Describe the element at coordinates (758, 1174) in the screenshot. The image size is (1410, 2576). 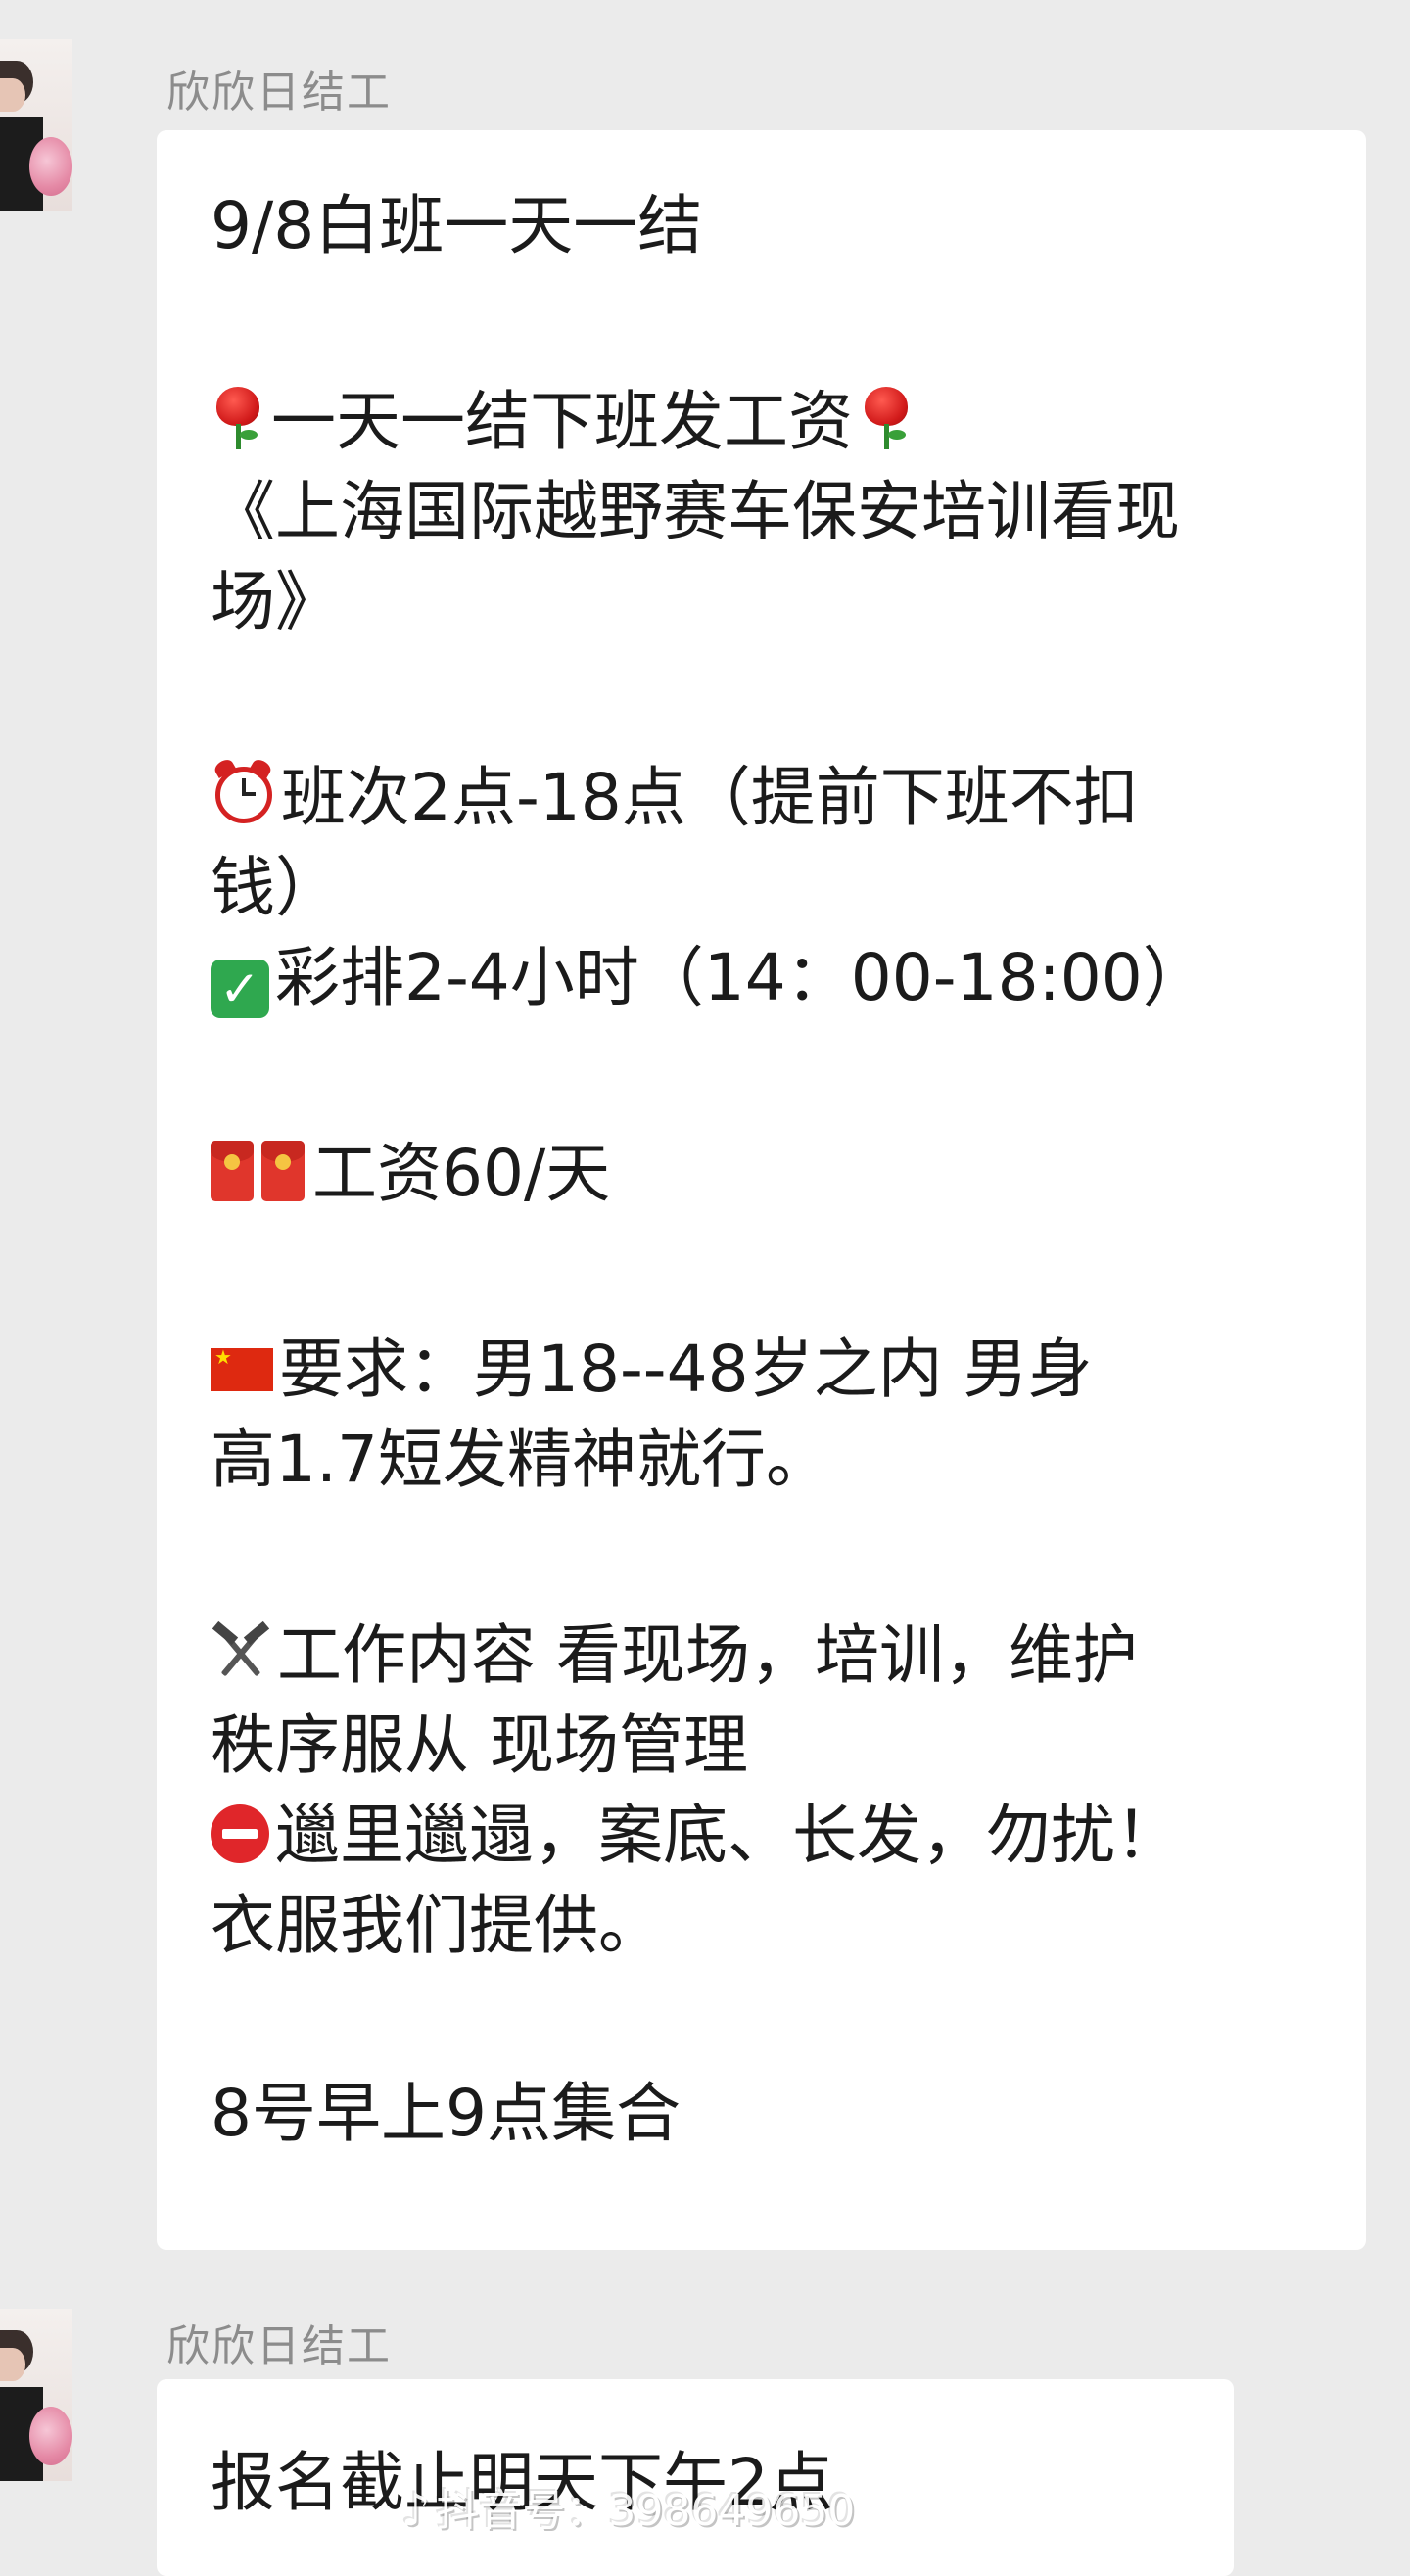
I see `message-line-wage: 工资60/天` at that location.